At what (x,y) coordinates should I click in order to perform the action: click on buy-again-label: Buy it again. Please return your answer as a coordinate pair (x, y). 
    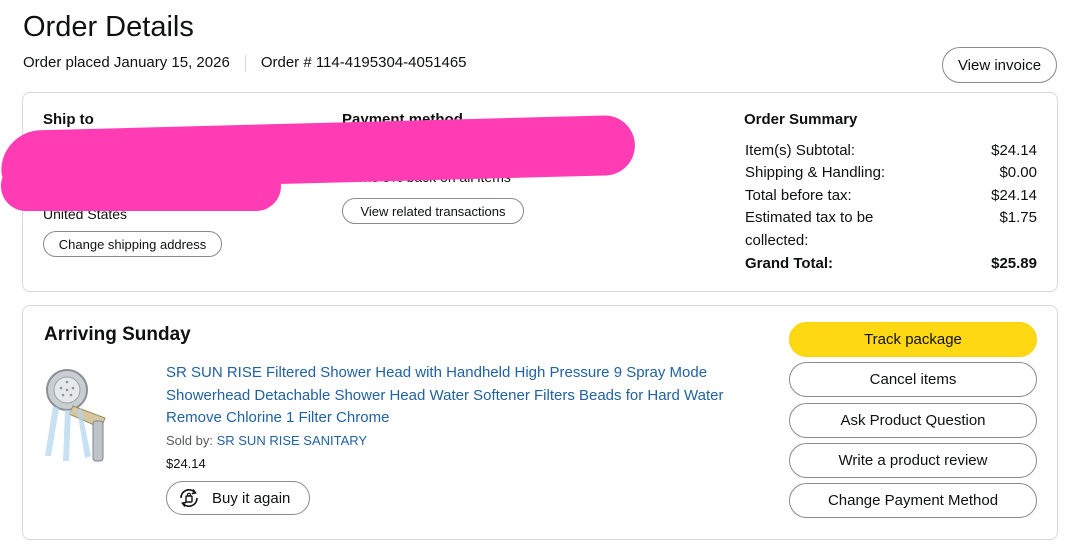
    Looking at the image, I should click on (251, 498).